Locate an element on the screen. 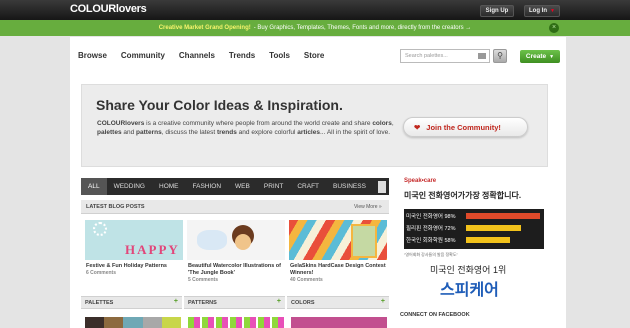 This screenshot has height=328, width=630. hero-title: Share Your Color Ideas & Inspiration. is located at coordinates (219, 105).